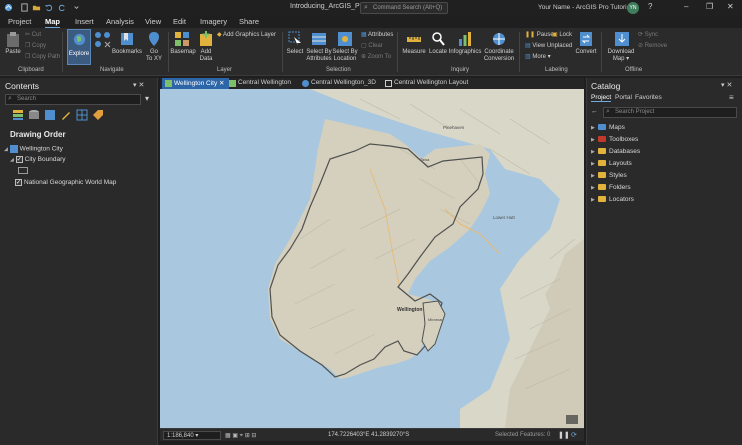 The width and height of the screenshot is (742, 445). I want to click on add-graphics-layer-button: ◆ Add Graphics Layer, so click(246, 34).